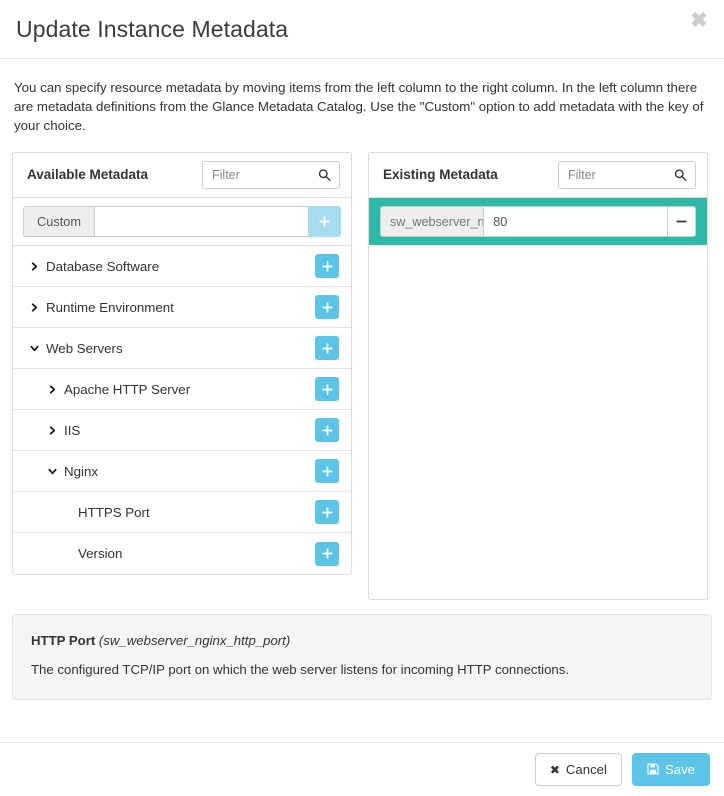 This screenshot has width=724, height=796. Describe the element at coordinates (201, 221) in the screenshot. I see `custom-key-input` at that location.